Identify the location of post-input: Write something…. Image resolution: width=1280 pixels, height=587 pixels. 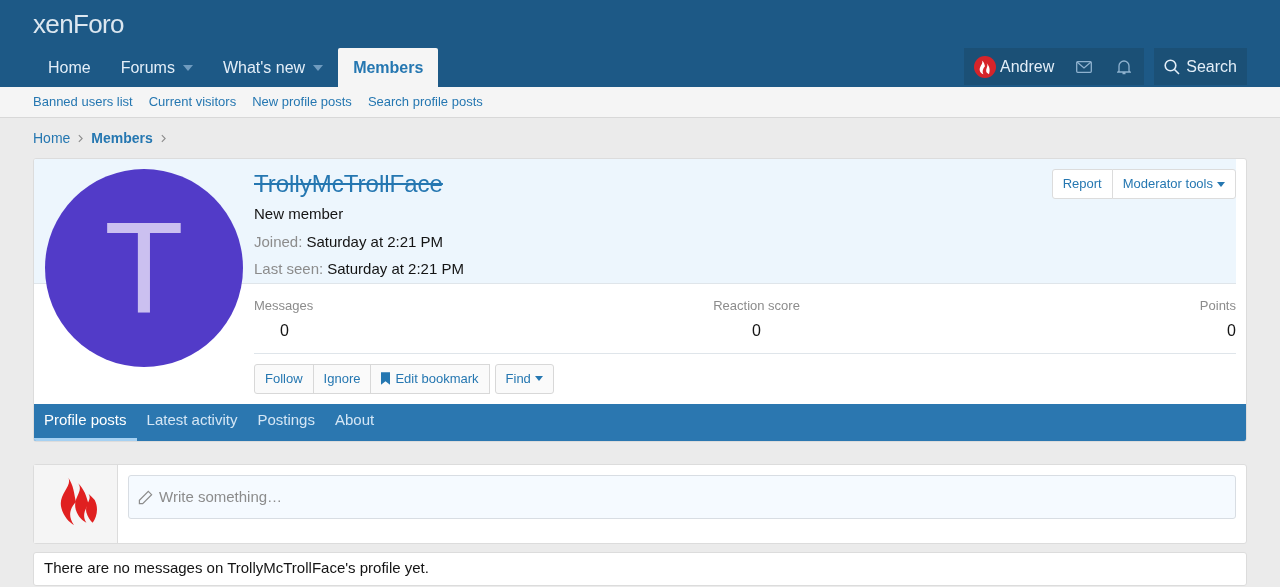
(682, 496).